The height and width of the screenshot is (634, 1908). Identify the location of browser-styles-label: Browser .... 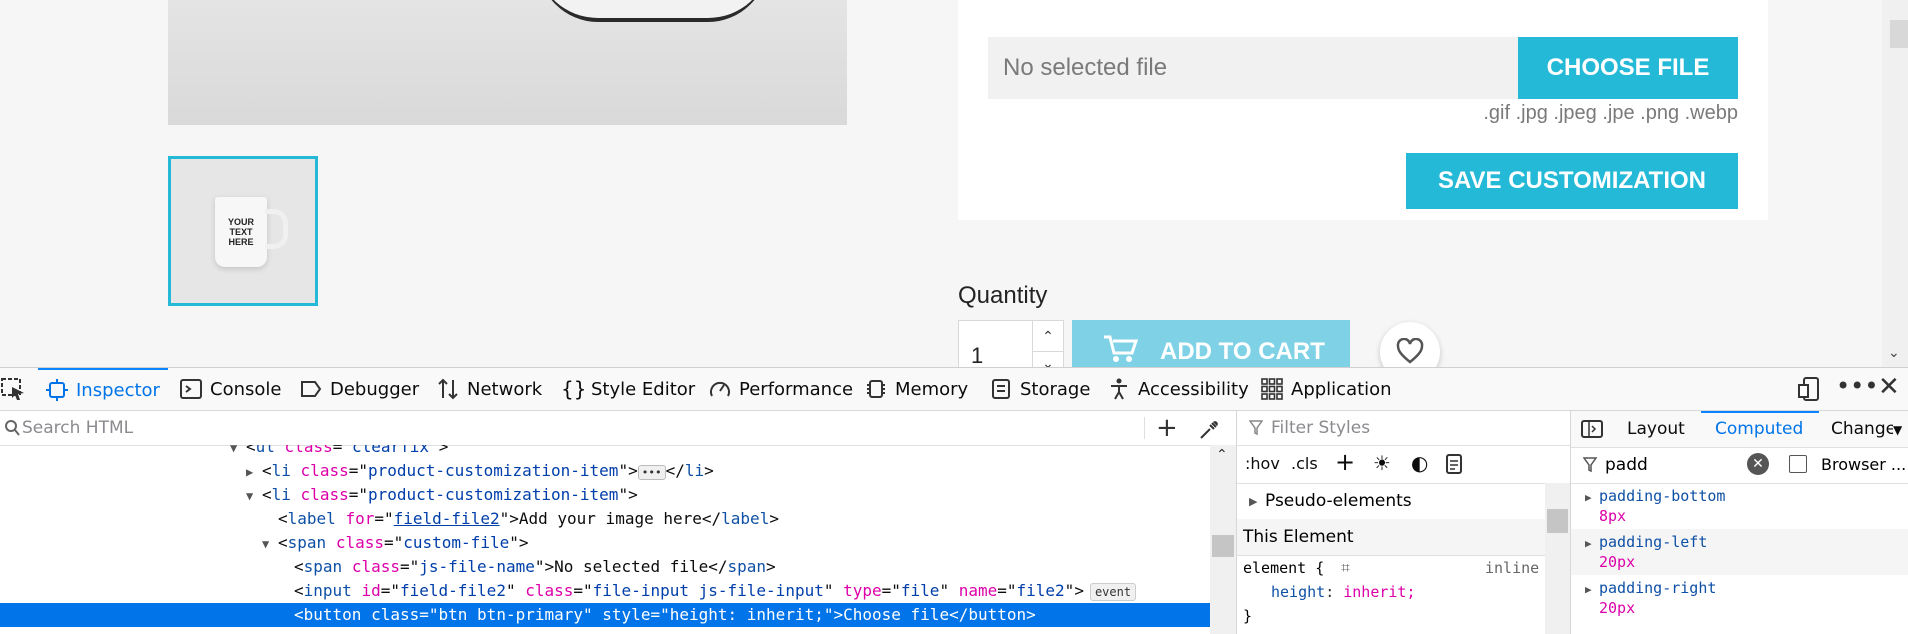
(1864, 464).